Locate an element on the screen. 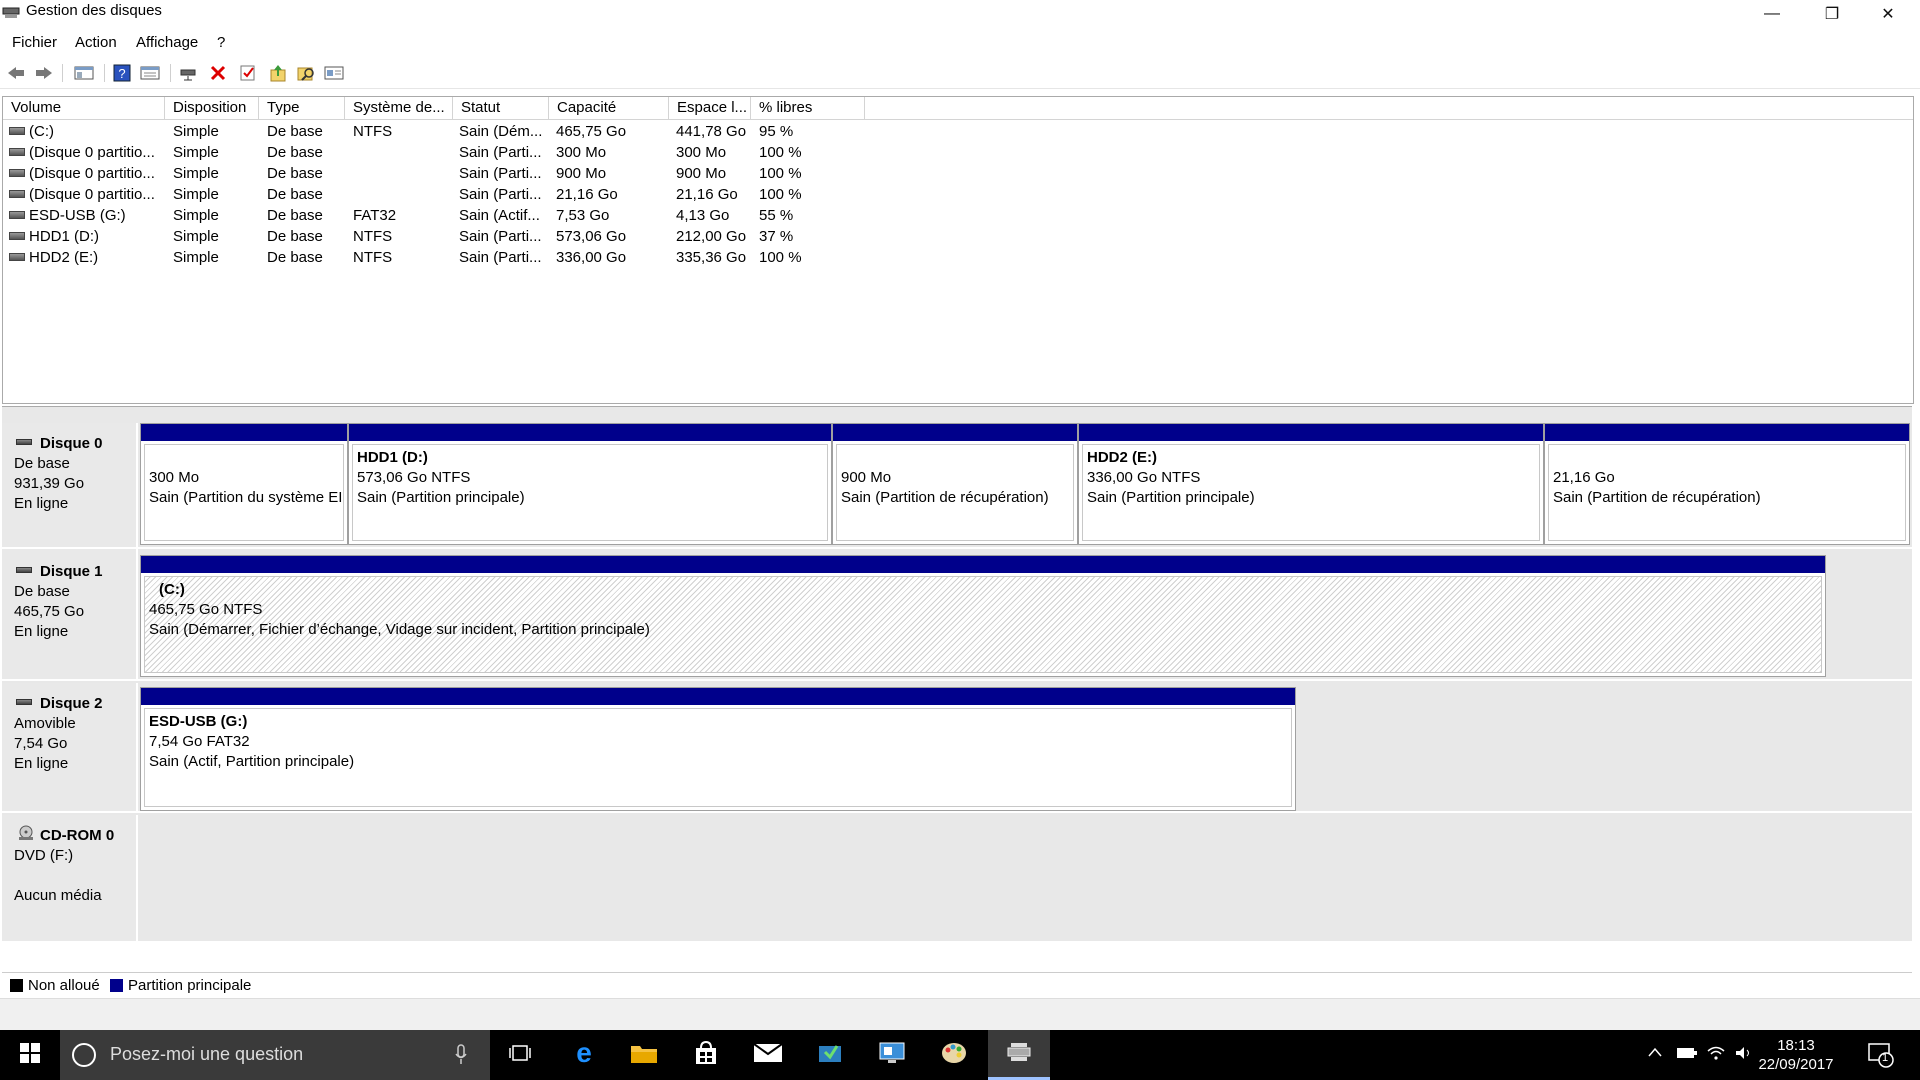 The width and height of the screenshot is (1920, 1080). column-volume: Volume is located at coordinates (84, 108).